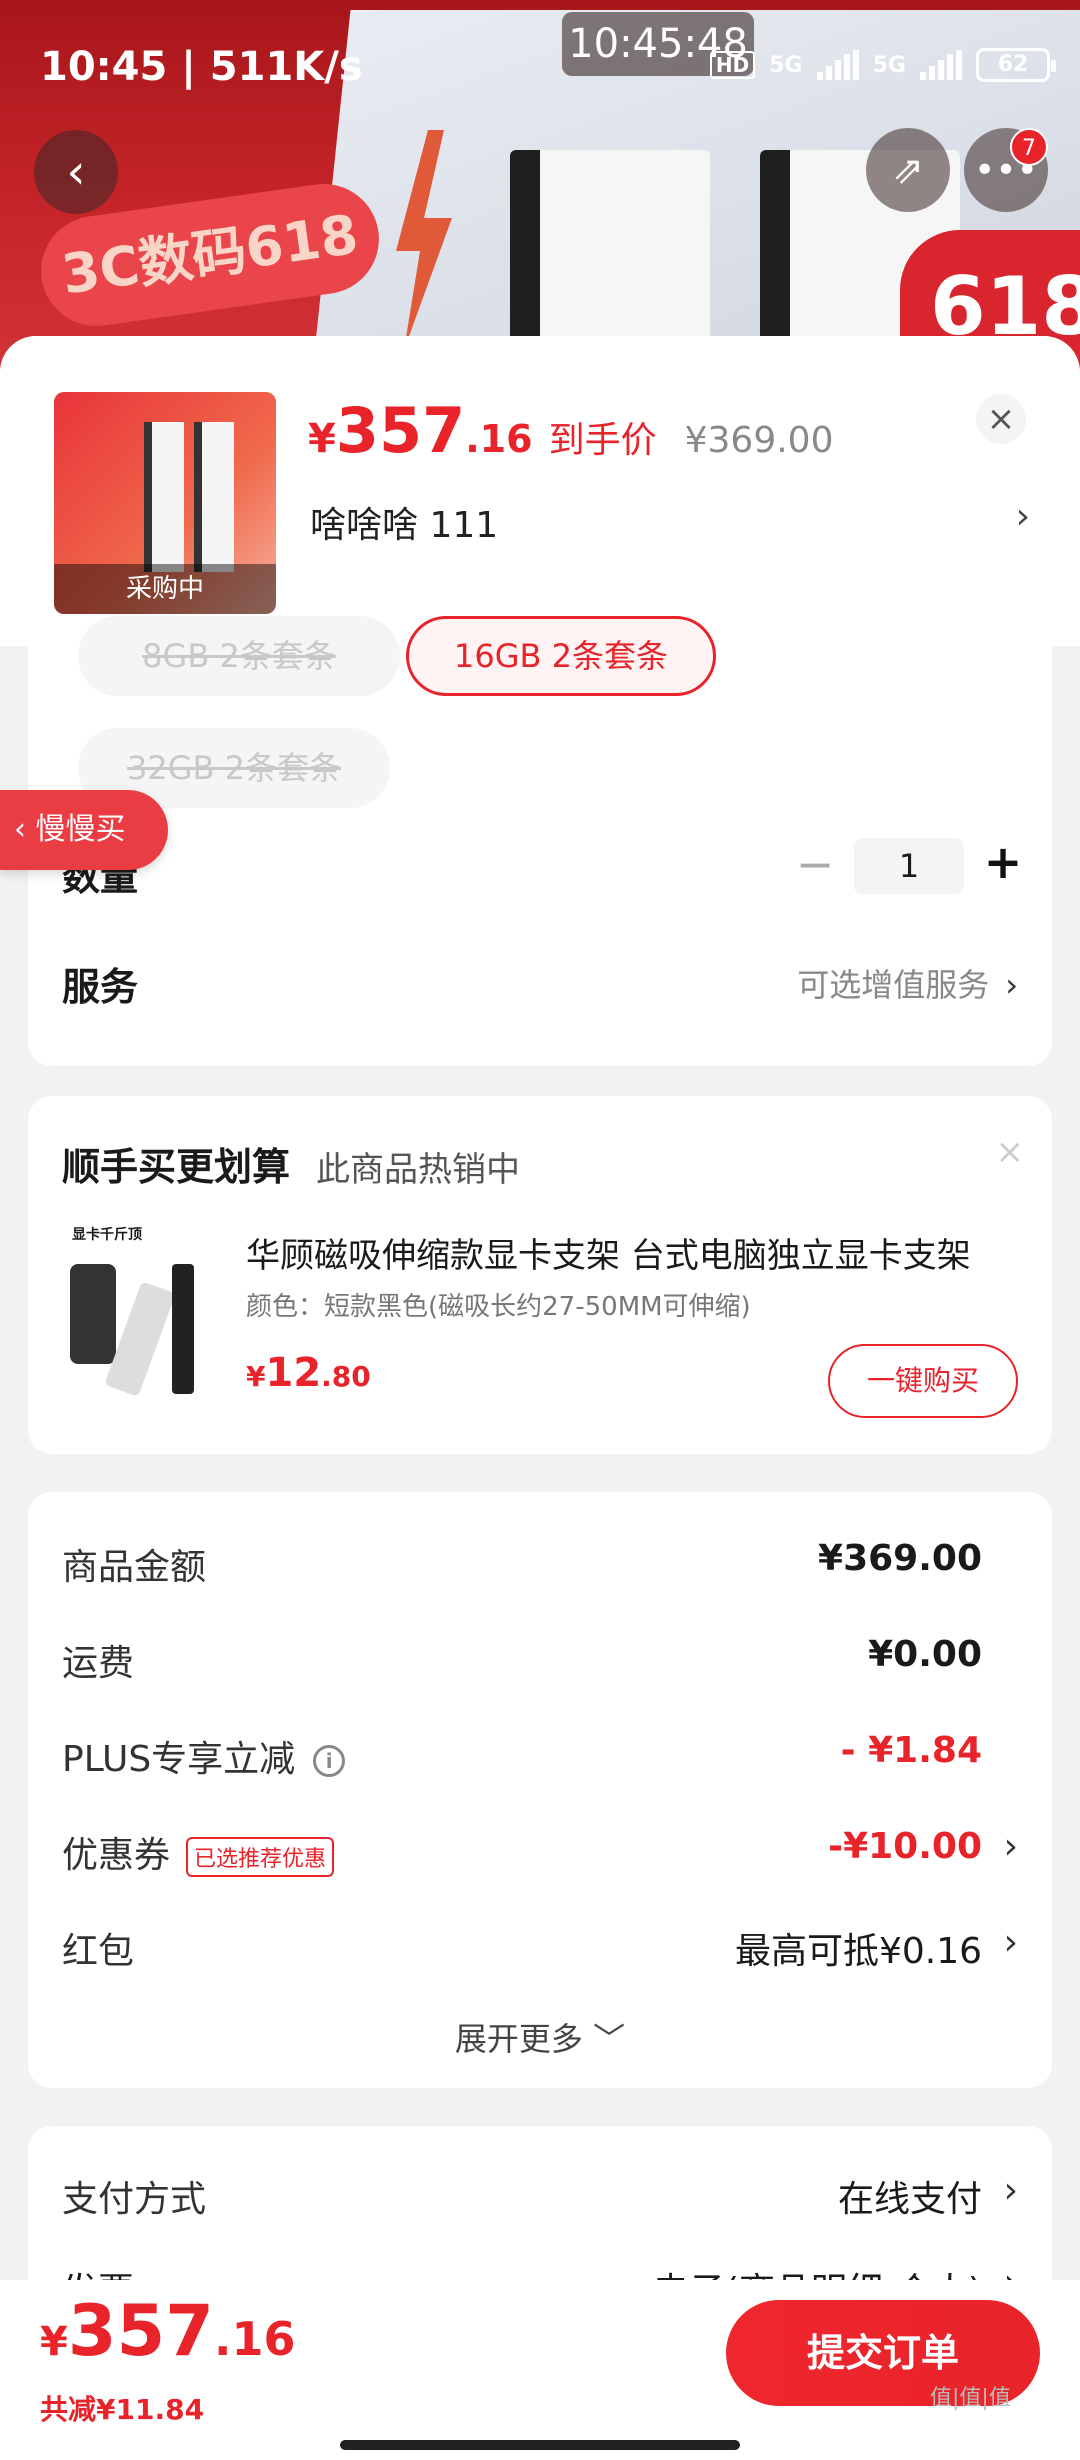 The height and width of the screenshot is (2460, 1080). What do you see at coordinates (540, 1560) in the screenshot?
I see `summary-row-goods: 商品金额 ¥369.00` at bounding box center [540, 1560].